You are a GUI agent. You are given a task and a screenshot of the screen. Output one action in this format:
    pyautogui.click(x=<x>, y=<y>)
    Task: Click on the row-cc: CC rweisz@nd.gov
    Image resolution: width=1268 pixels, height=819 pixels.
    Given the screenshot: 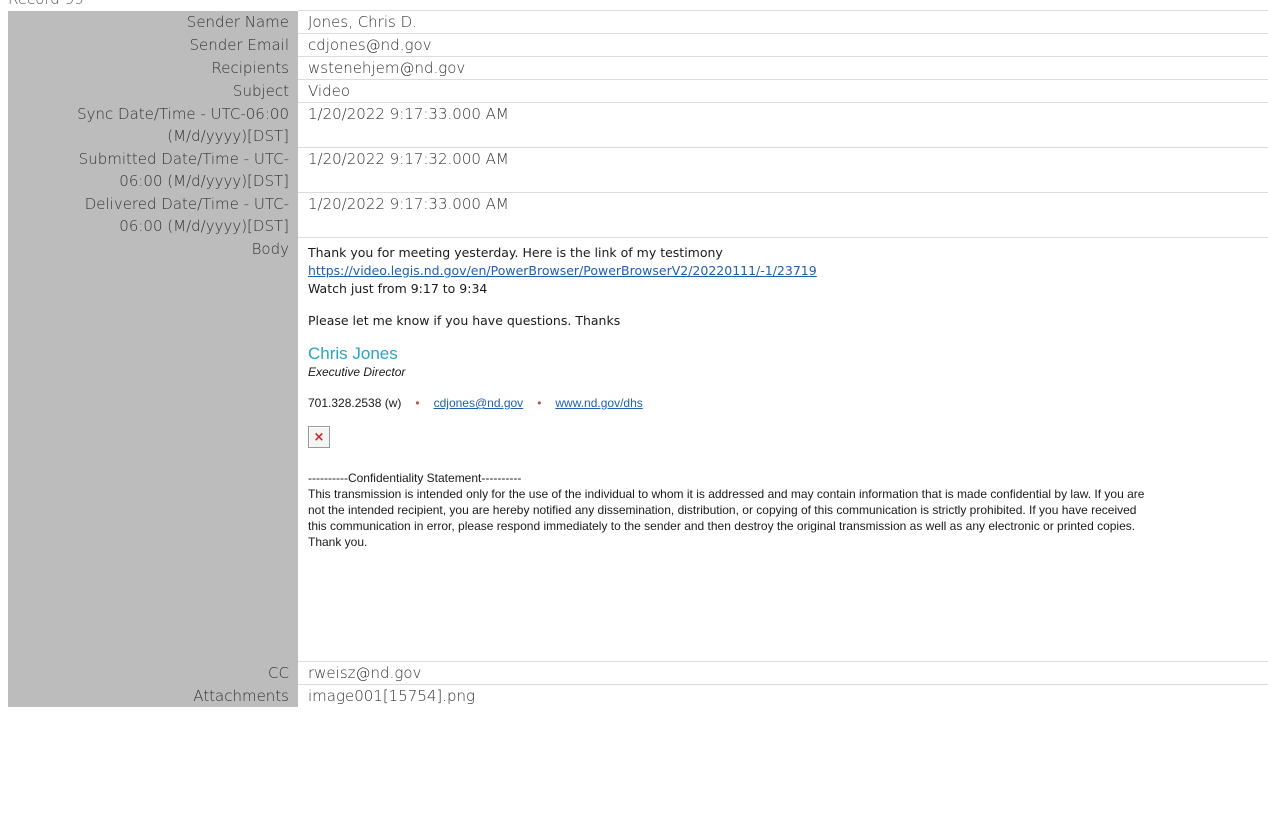 What is the action you would take?
    pyautogui.click(x=638, y=673)
    